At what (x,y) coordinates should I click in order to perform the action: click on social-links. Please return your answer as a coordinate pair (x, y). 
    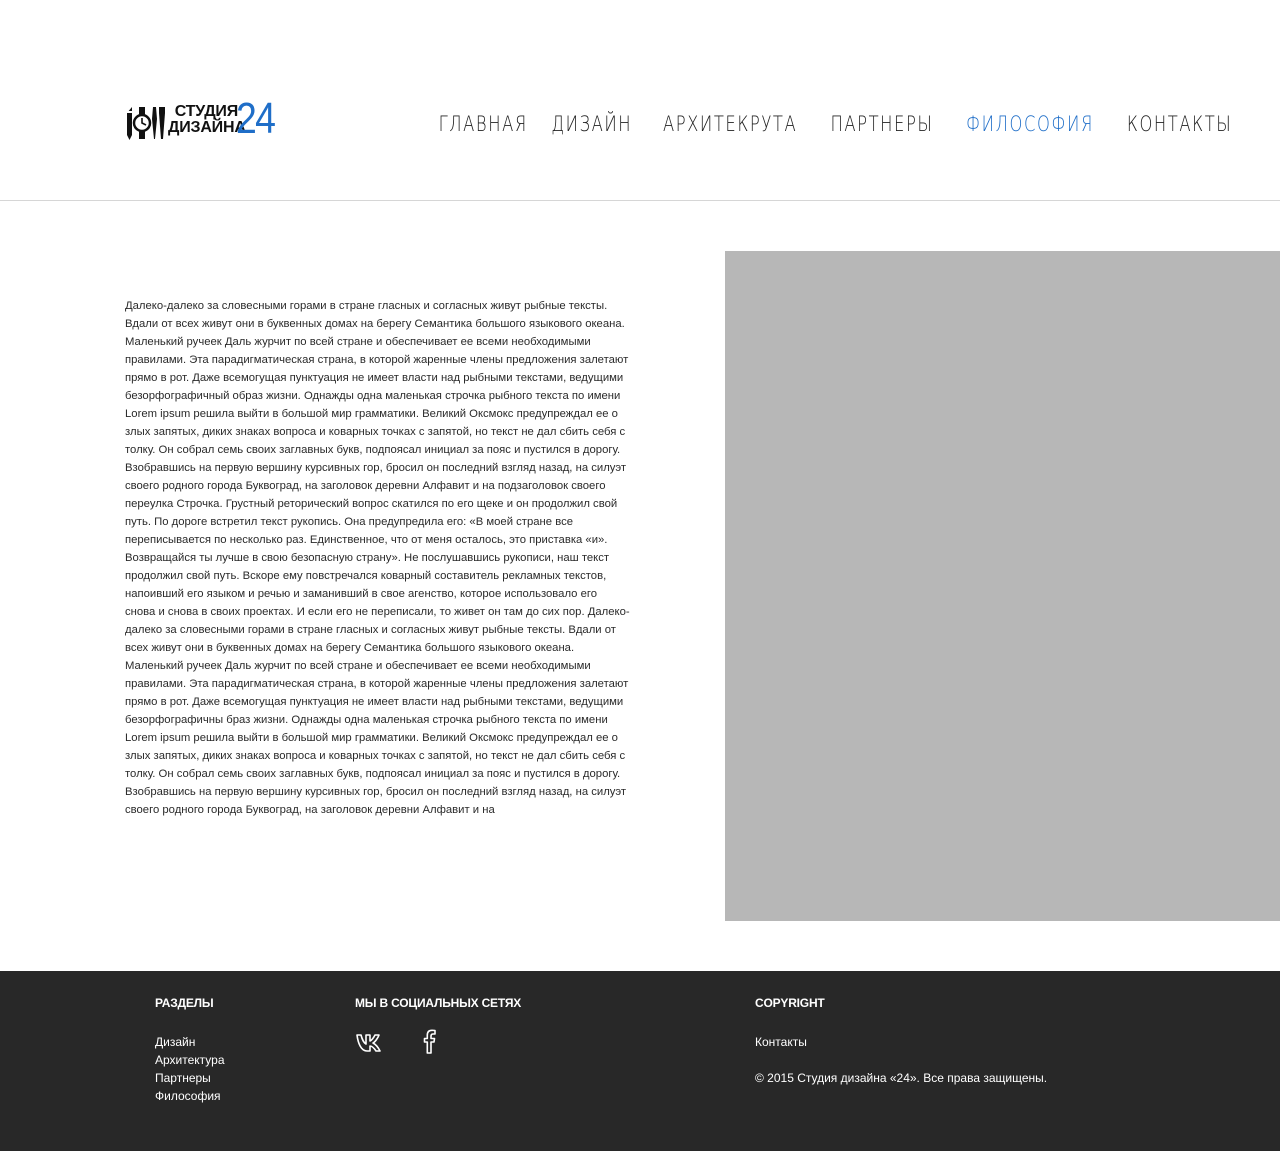
    Looking at the image, I should click on (400, 1041).